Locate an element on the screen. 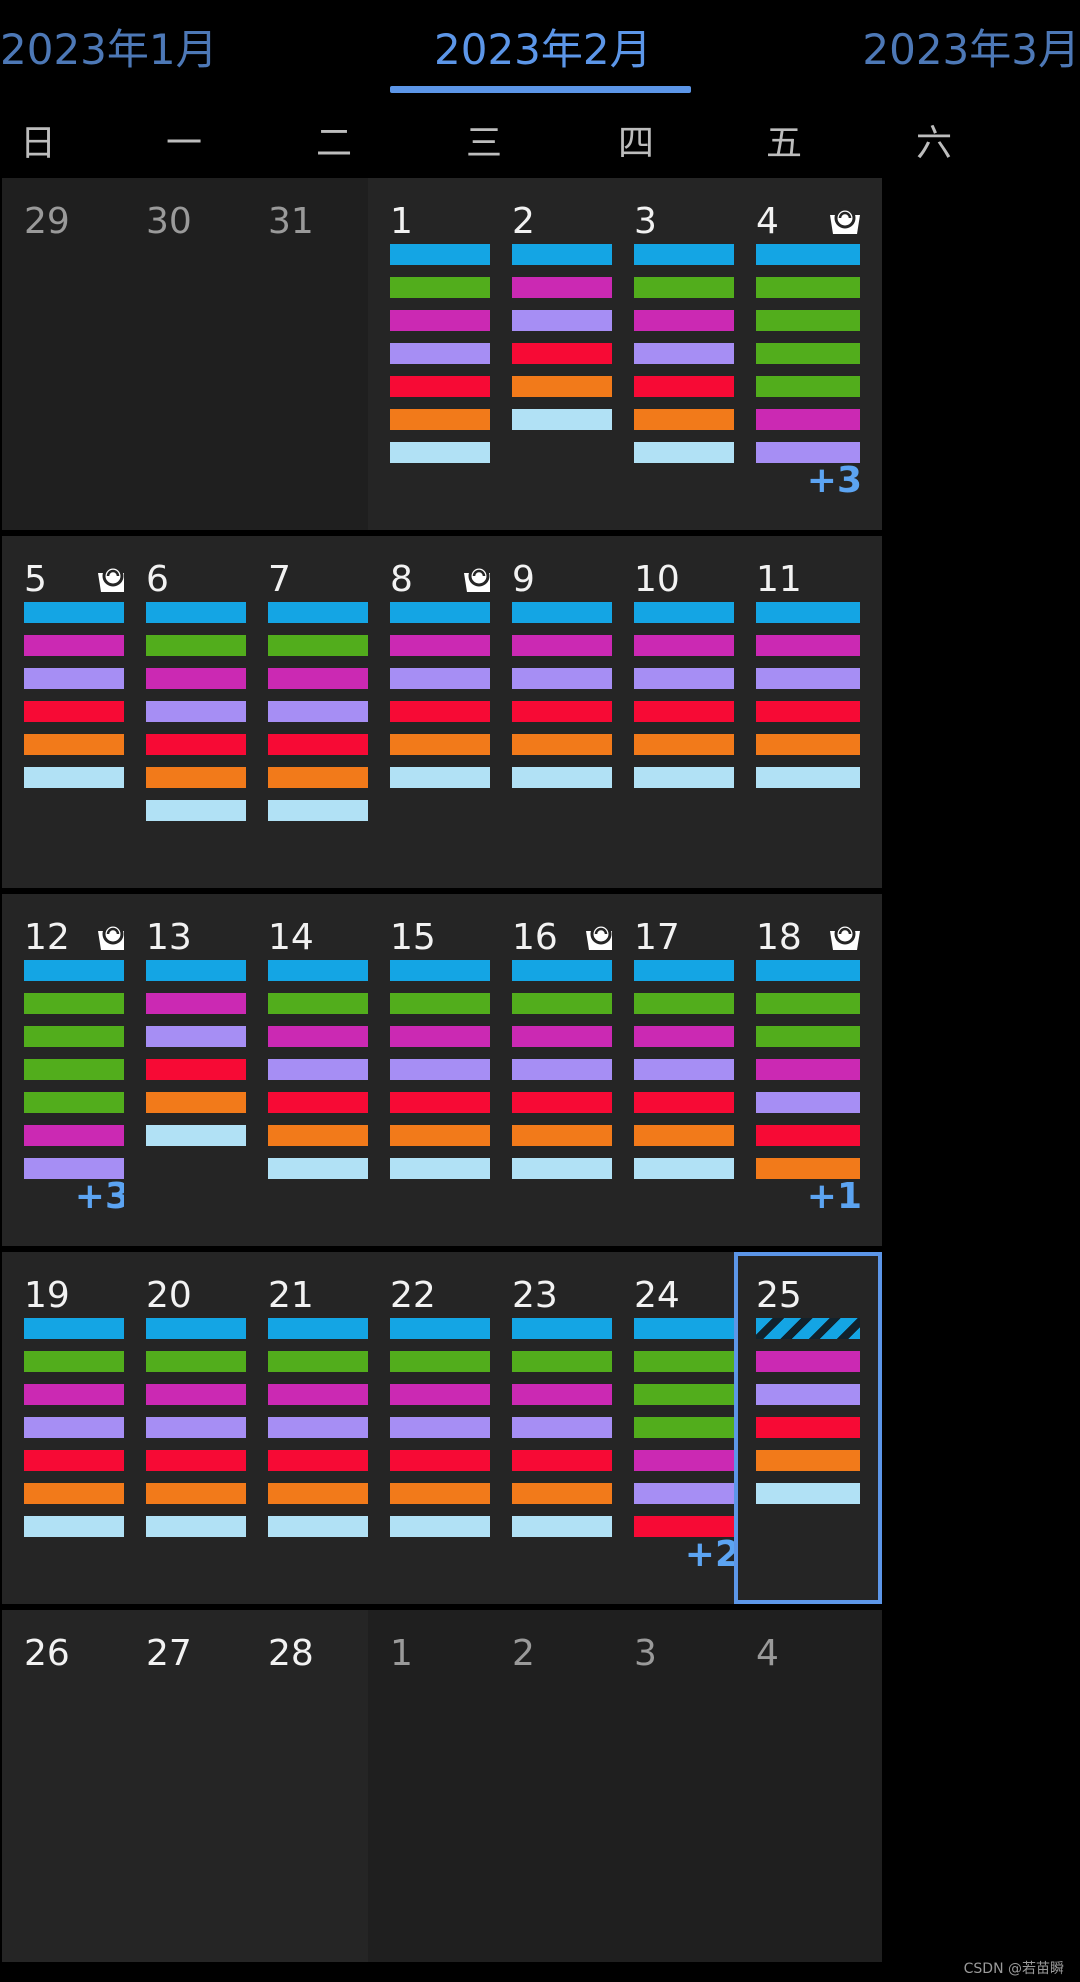 The width and height of the screenshot is (1080, 1982). tab-prev-month: 2023年1月 is located at coordinates (109, 50).